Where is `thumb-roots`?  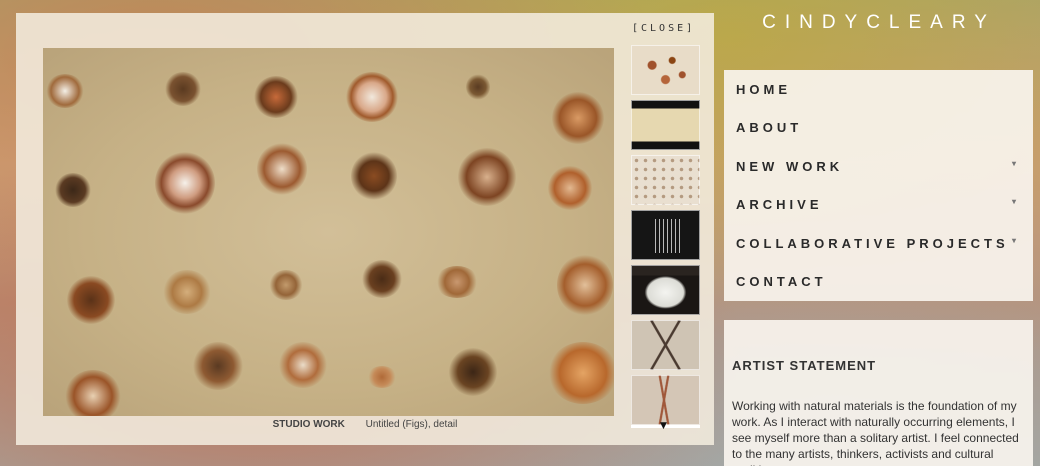 thumb-roots is located at coordinates (665, 400).